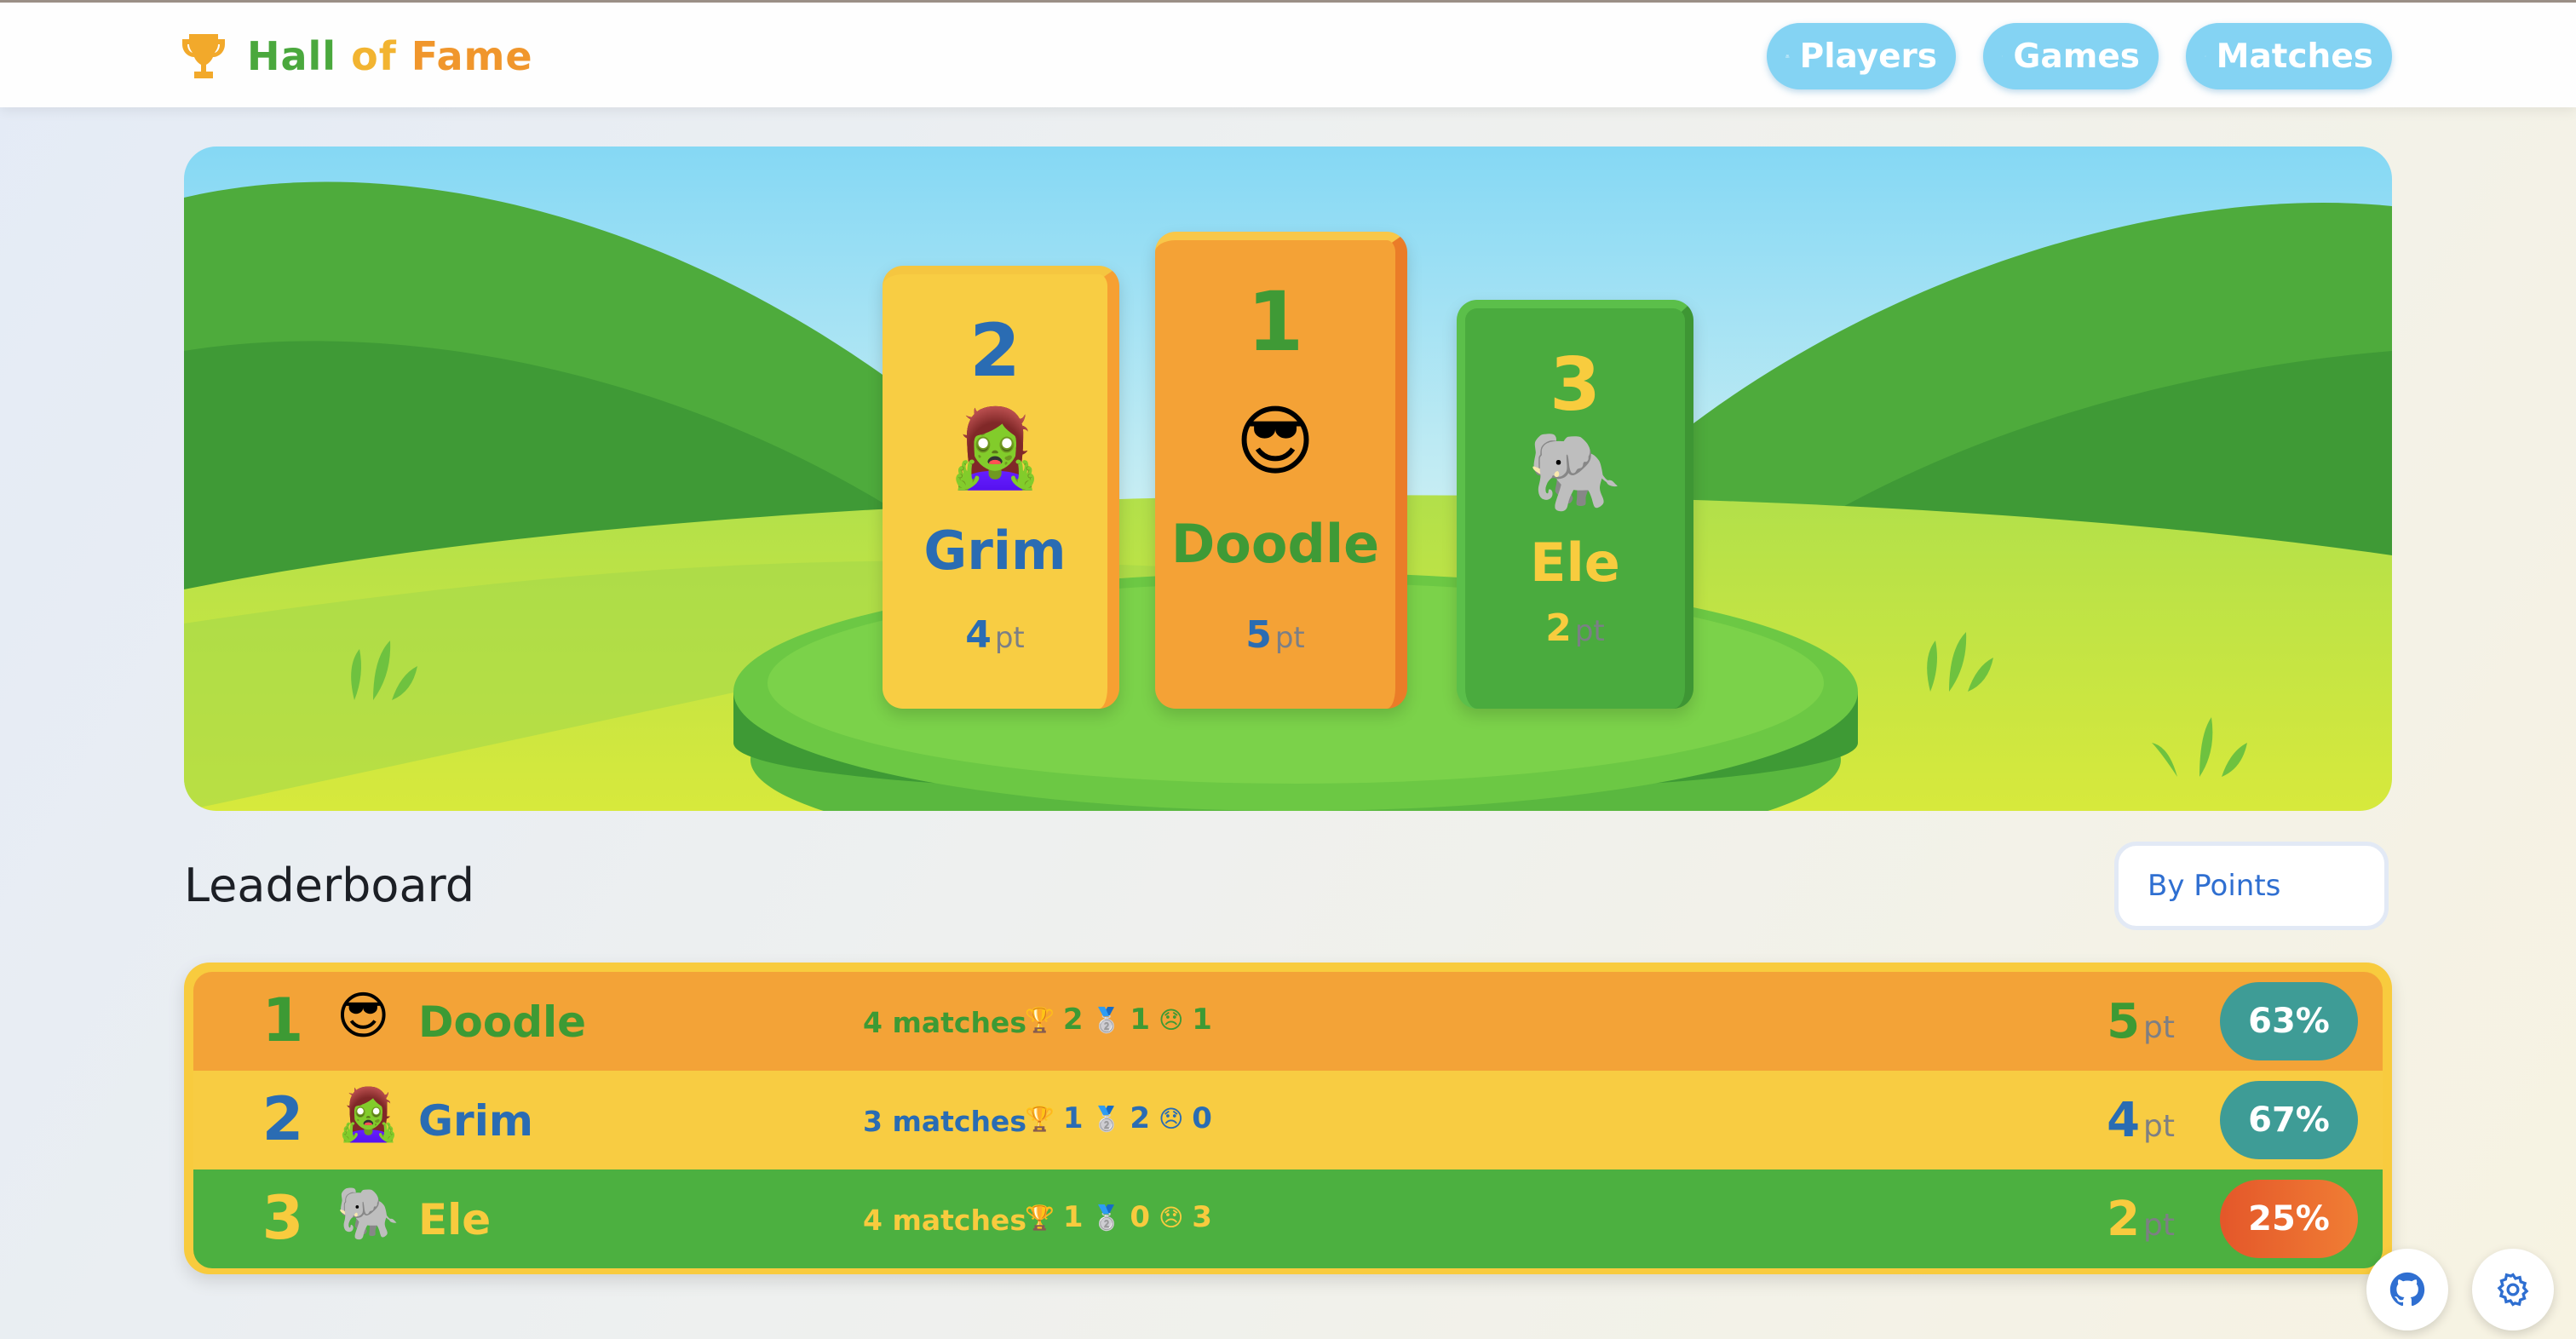 The width and height of the screenshot is (2576, 1339). I want to click on row-player-name: Ele, so click(455, 1219).